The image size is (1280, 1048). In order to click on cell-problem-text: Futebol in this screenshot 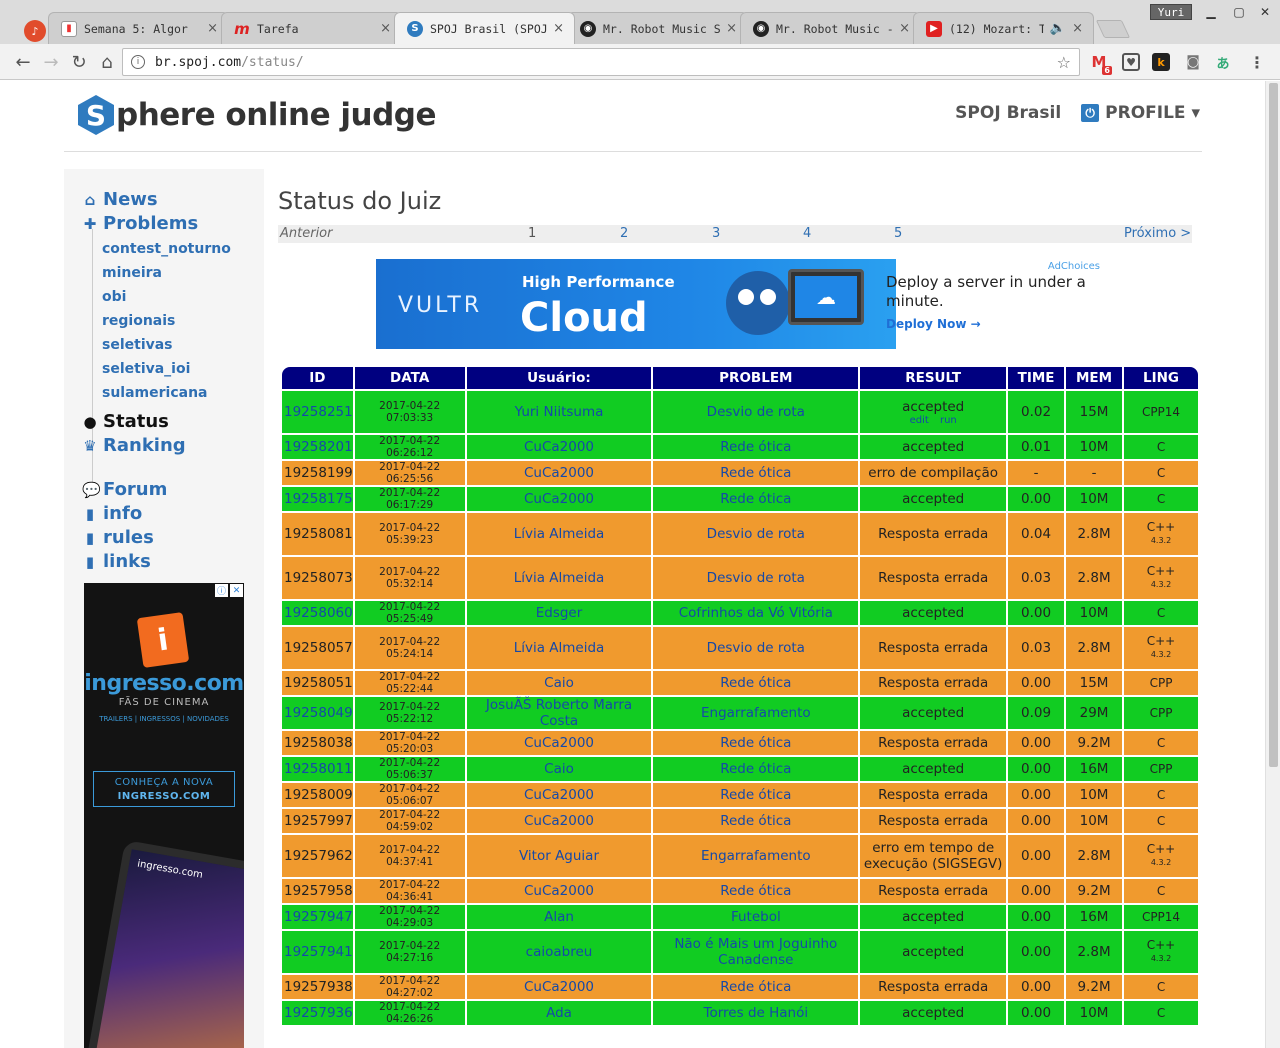, I will do `click(756, 917)`.